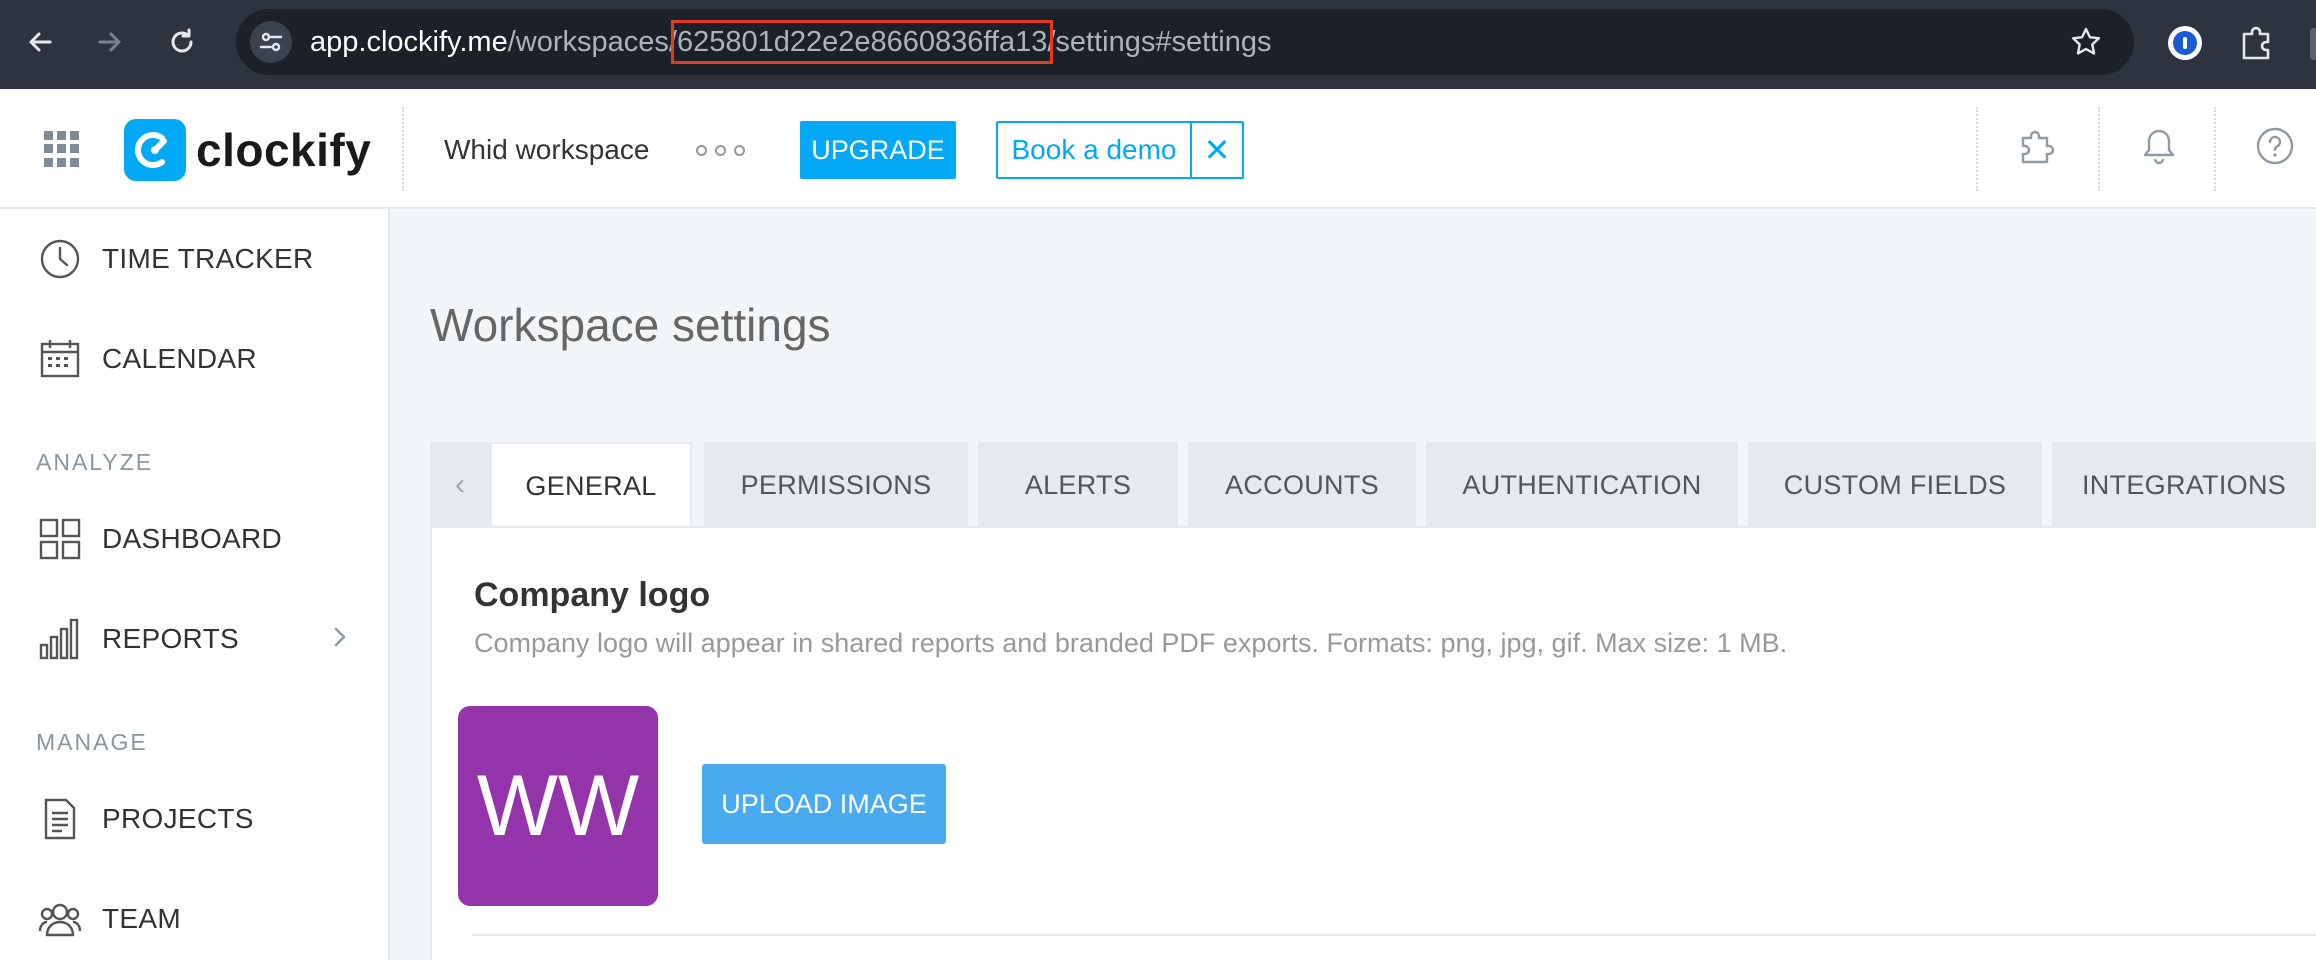 The height and width of the screenshot is (960, 2316). I want to click on close-demo-button: ✕, so click(1217, 150).